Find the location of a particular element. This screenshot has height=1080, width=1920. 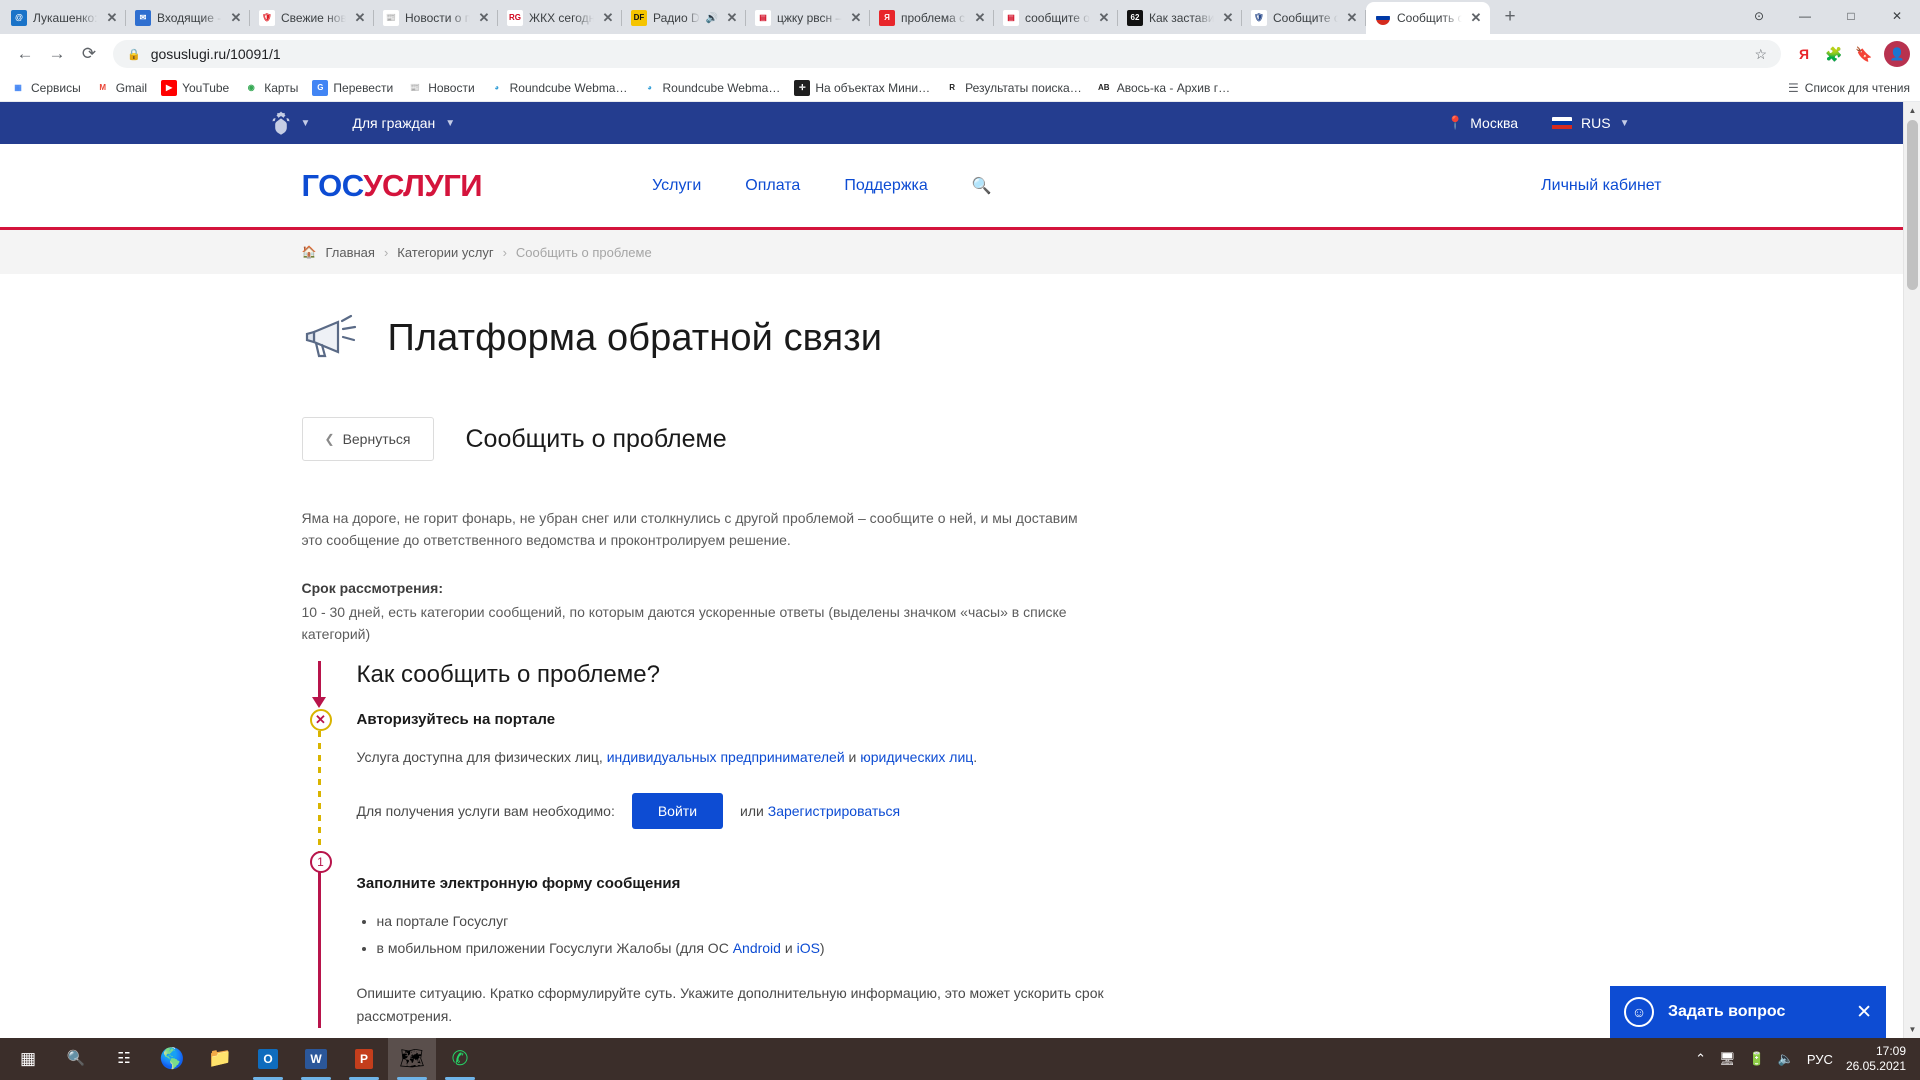

bullet-0-text: на портале Госуслуг is located at coordinates (442, 921).